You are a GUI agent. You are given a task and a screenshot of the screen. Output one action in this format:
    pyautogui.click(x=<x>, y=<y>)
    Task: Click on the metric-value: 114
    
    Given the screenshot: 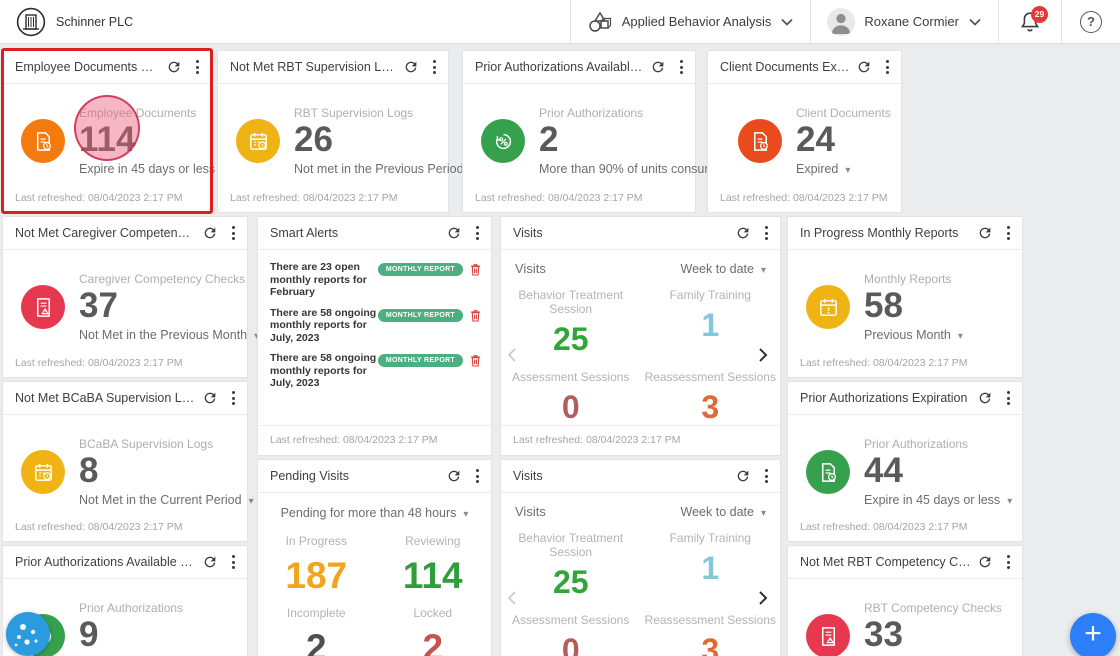 What is the action you would take?
    pyautogui.click(x=432, y=575)
    